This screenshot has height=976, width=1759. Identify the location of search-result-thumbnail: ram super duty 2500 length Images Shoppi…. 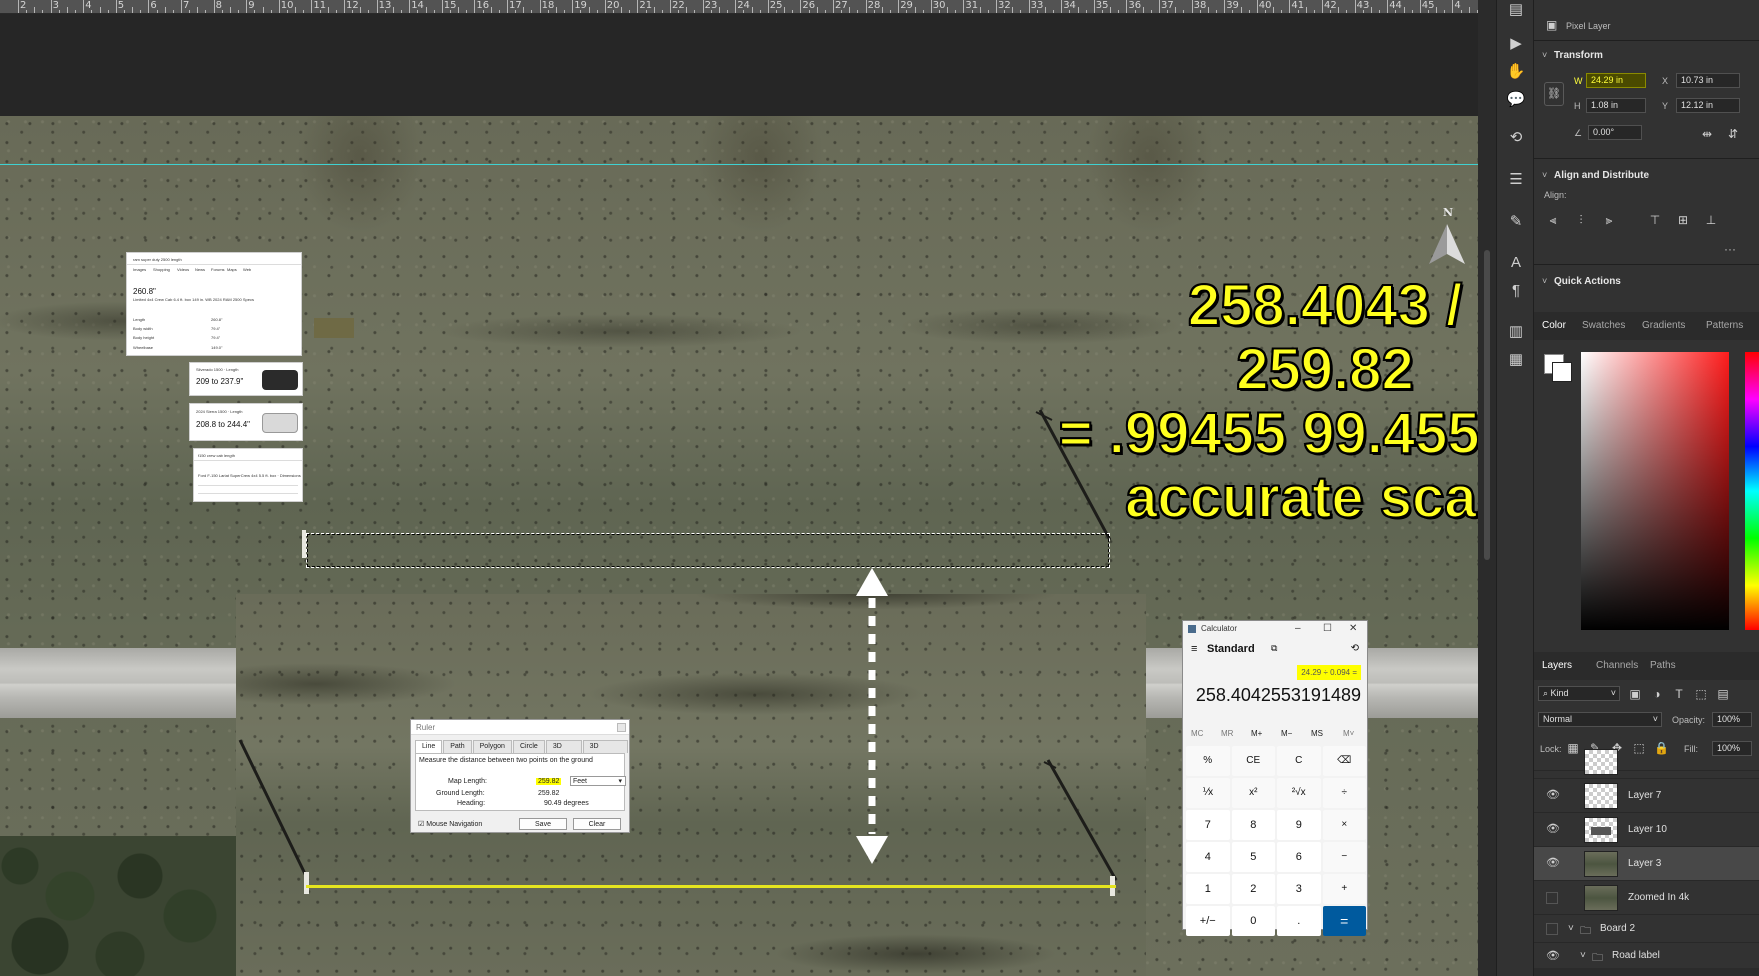
(214, 304).